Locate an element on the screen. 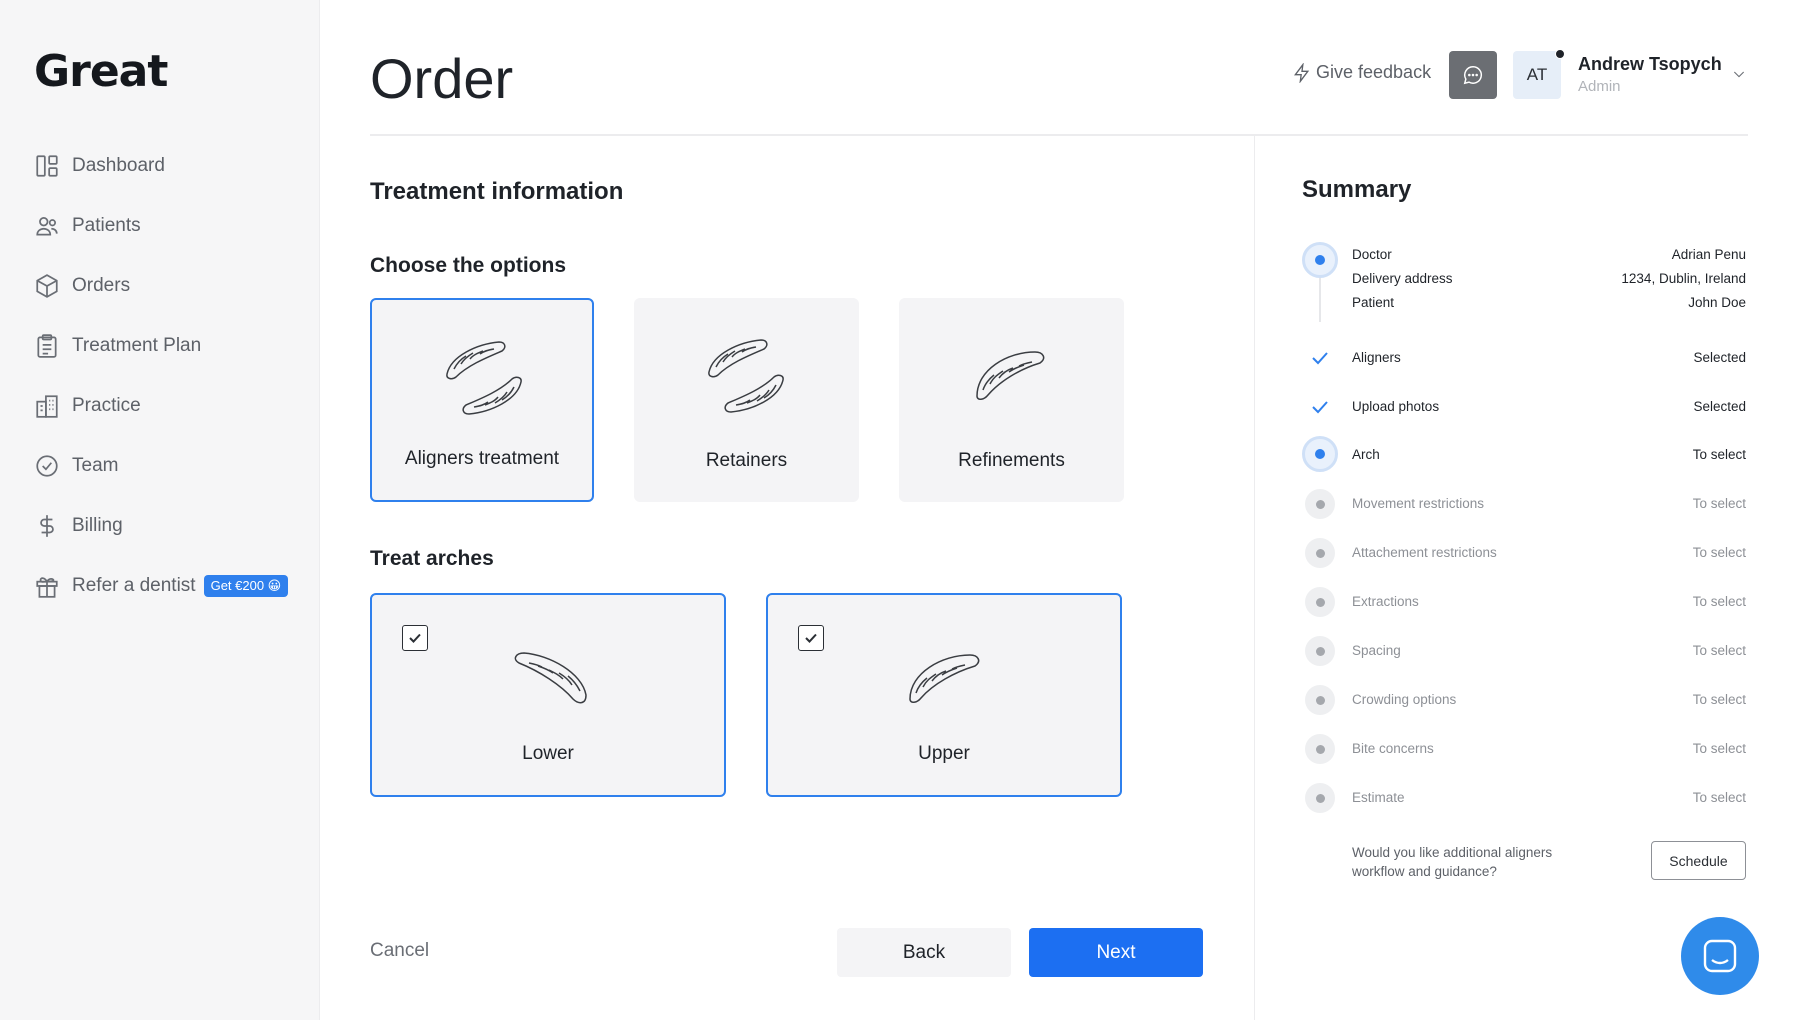  option-aligners-treatment: Aligners treatment is located at coordinates (482, 400).